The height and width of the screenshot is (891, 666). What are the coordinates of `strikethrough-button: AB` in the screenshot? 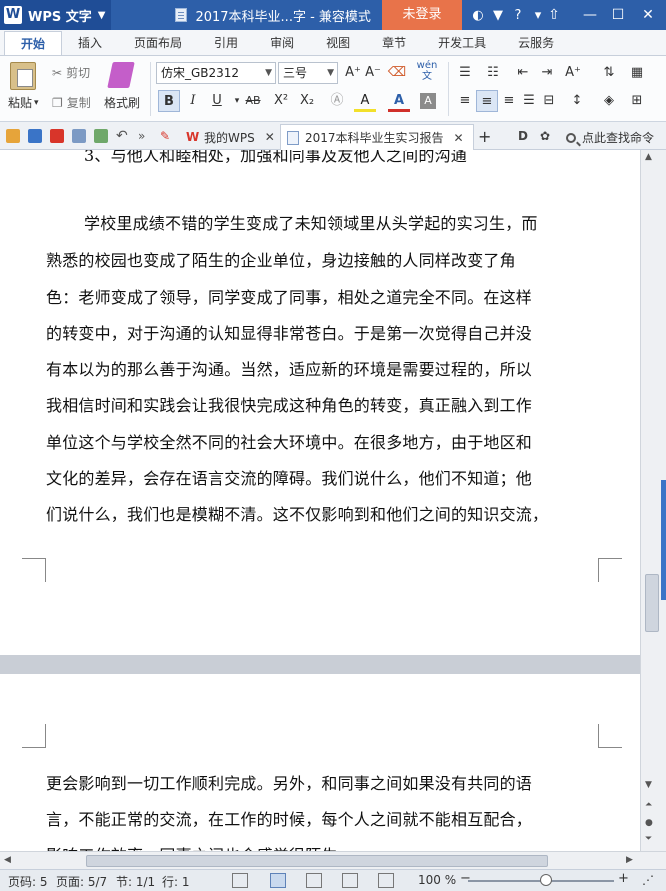 It's located at (253, 101).